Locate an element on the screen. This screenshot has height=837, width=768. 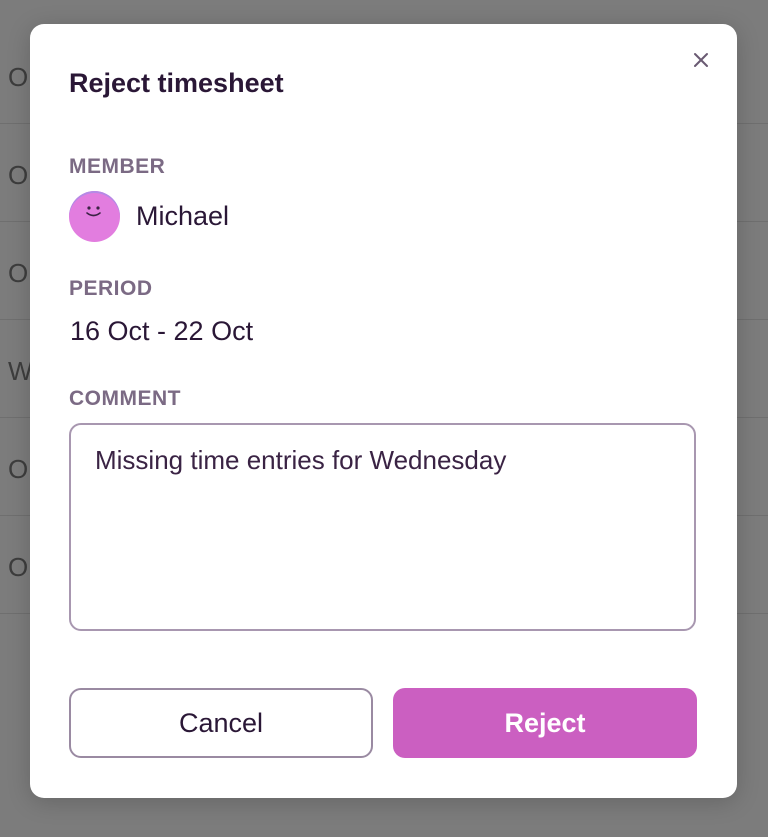
member-row: Michael is located at coordinates (149, 216).